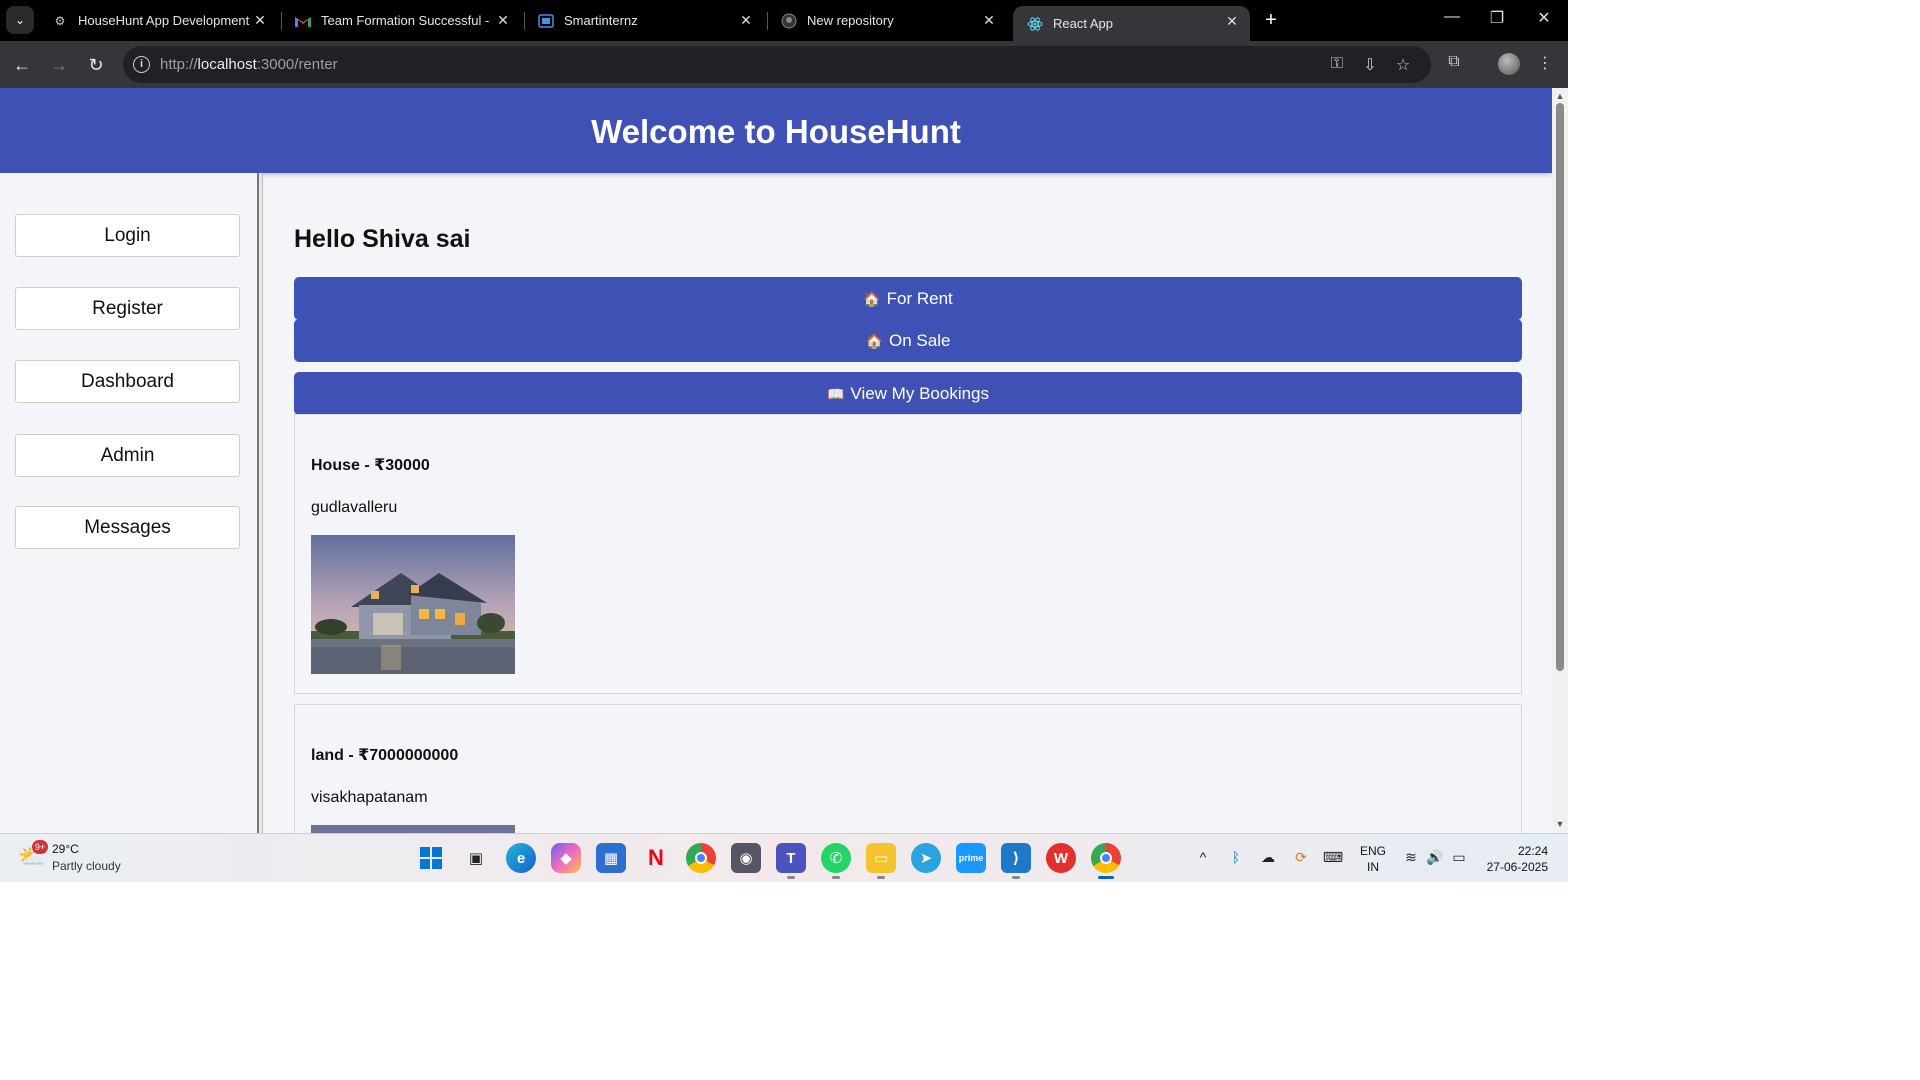 This screenshot has height=1080, width=1920. I want to click on chevron-down-icon: ⌄, so click(20, 20).